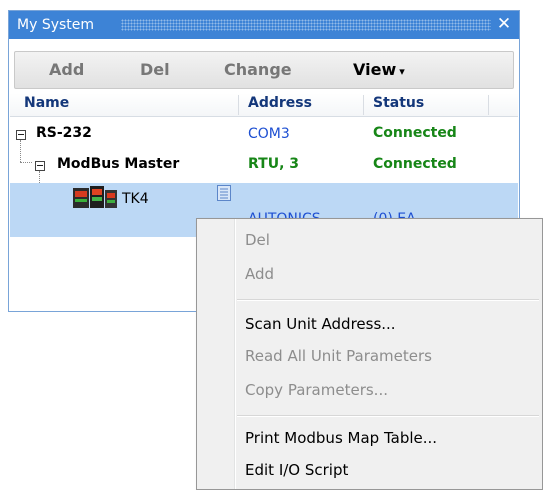  What do you see at coordinates (375, 69) in the screenshot?
I see `view-label: View` at bounding box center [375, 69].